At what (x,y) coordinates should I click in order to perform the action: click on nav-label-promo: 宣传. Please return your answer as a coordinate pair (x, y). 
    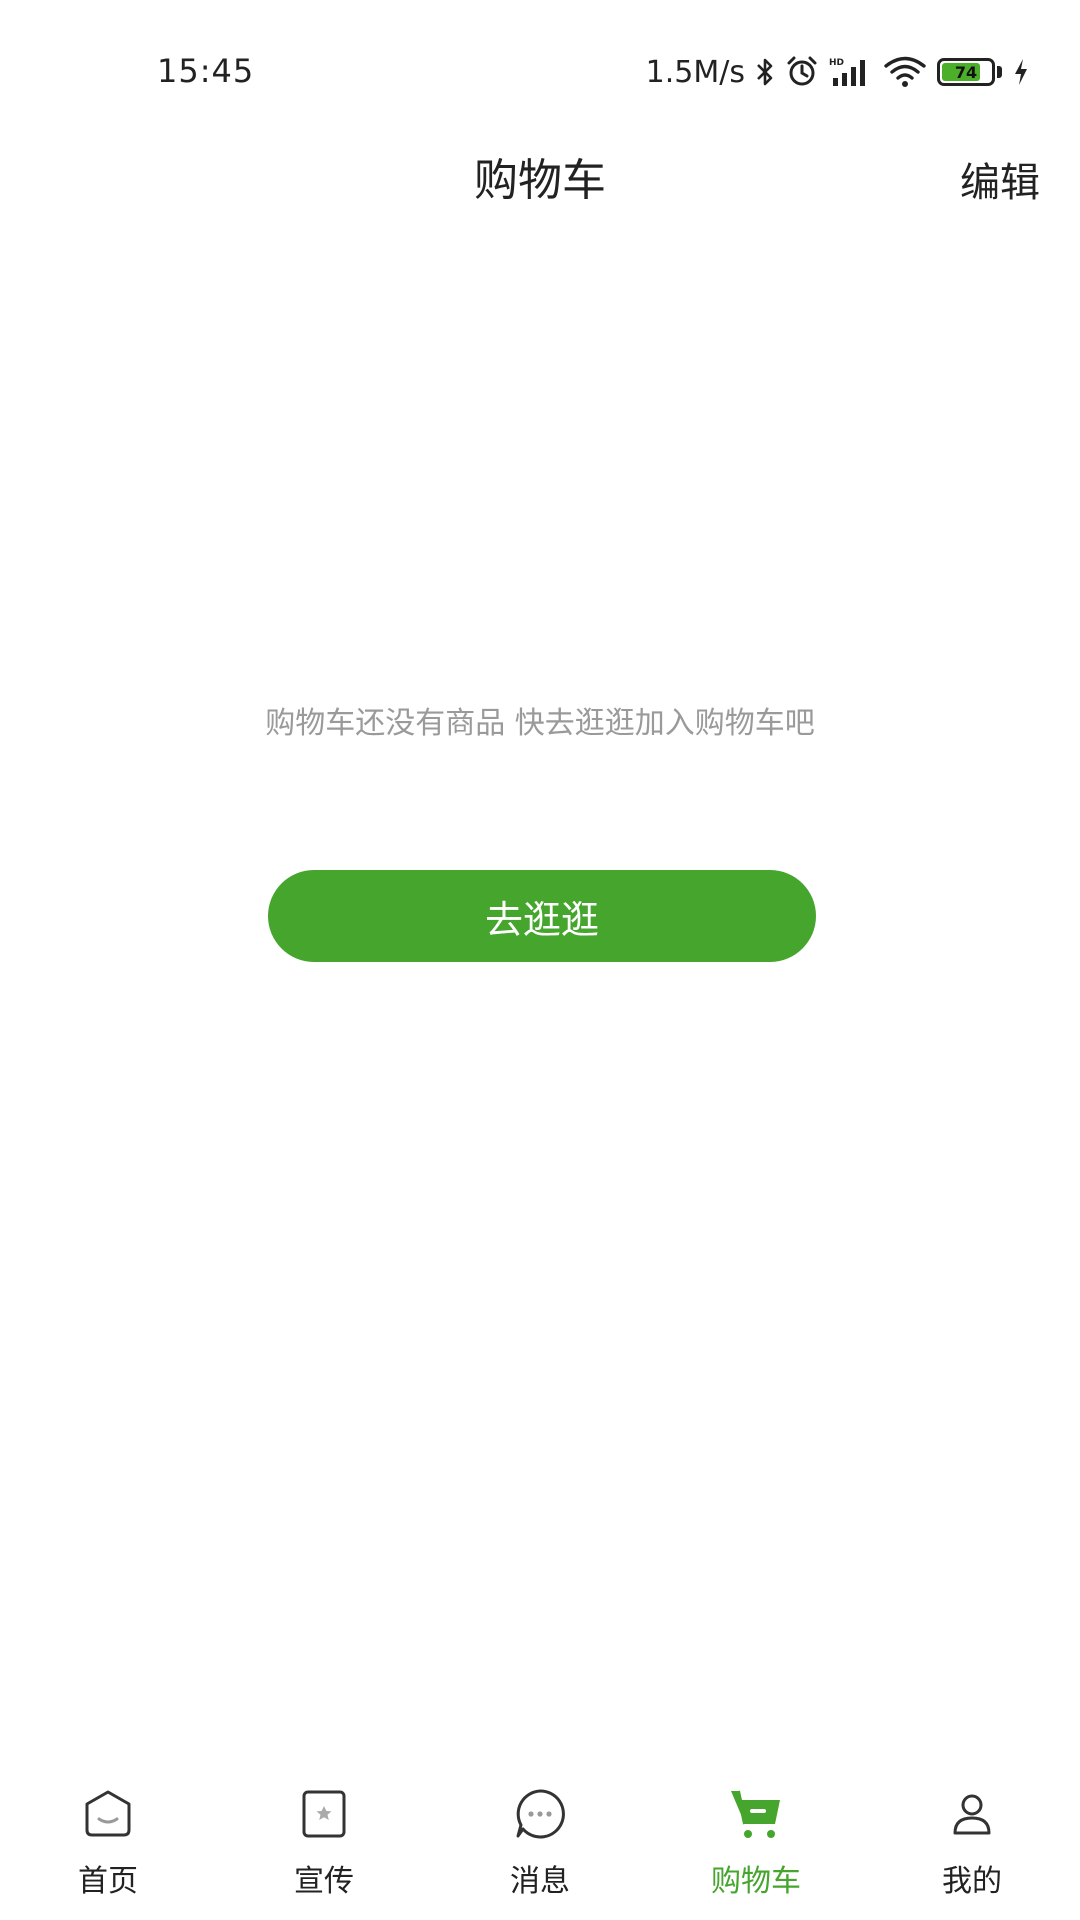
    Looking at the image, I should click on (324, 1881).